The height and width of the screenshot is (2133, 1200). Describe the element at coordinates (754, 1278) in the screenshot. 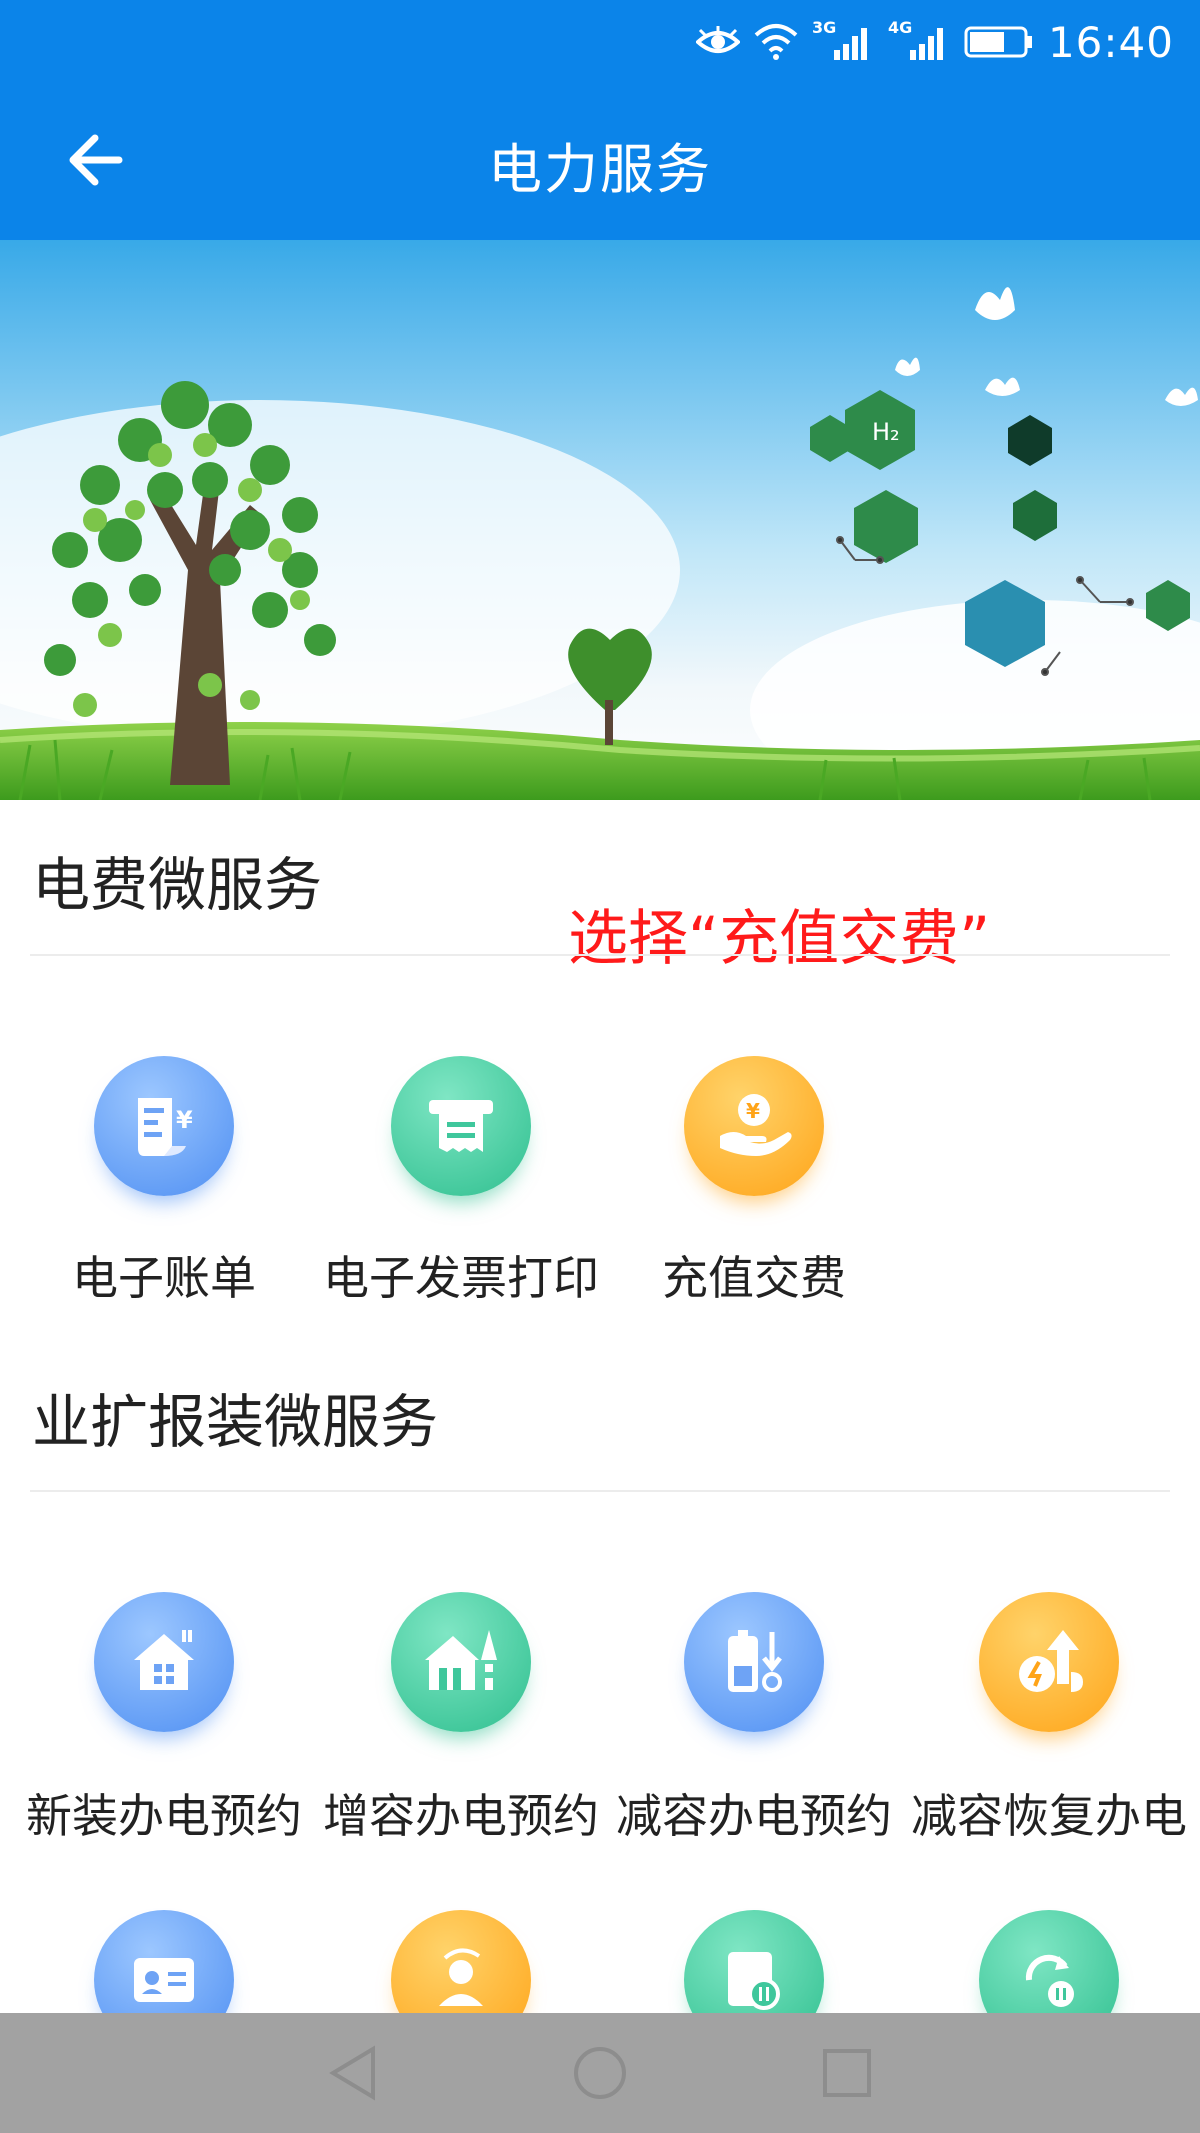

I see `service-label: 充值交费` at that location.